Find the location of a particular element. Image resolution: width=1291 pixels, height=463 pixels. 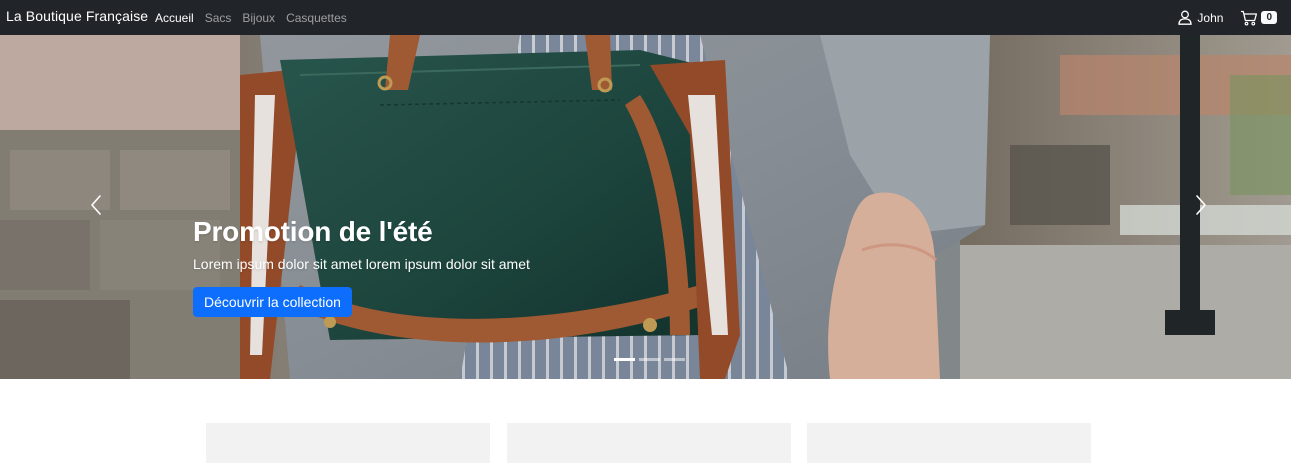

carousel-prev-button is located at coordinates (96, 207).